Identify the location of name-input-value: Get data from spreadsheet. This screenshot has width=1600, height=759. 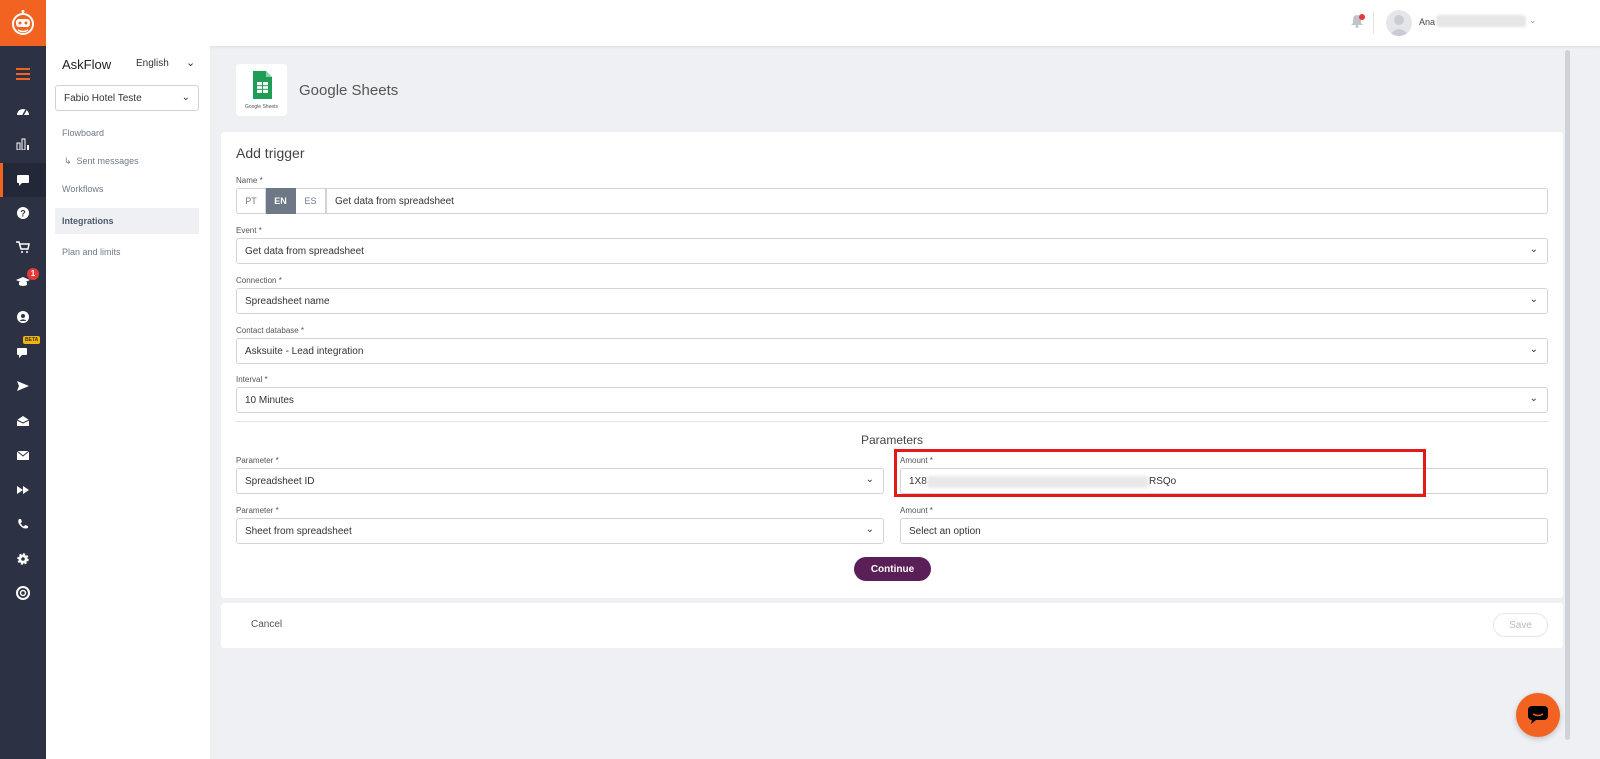
(394, 201).